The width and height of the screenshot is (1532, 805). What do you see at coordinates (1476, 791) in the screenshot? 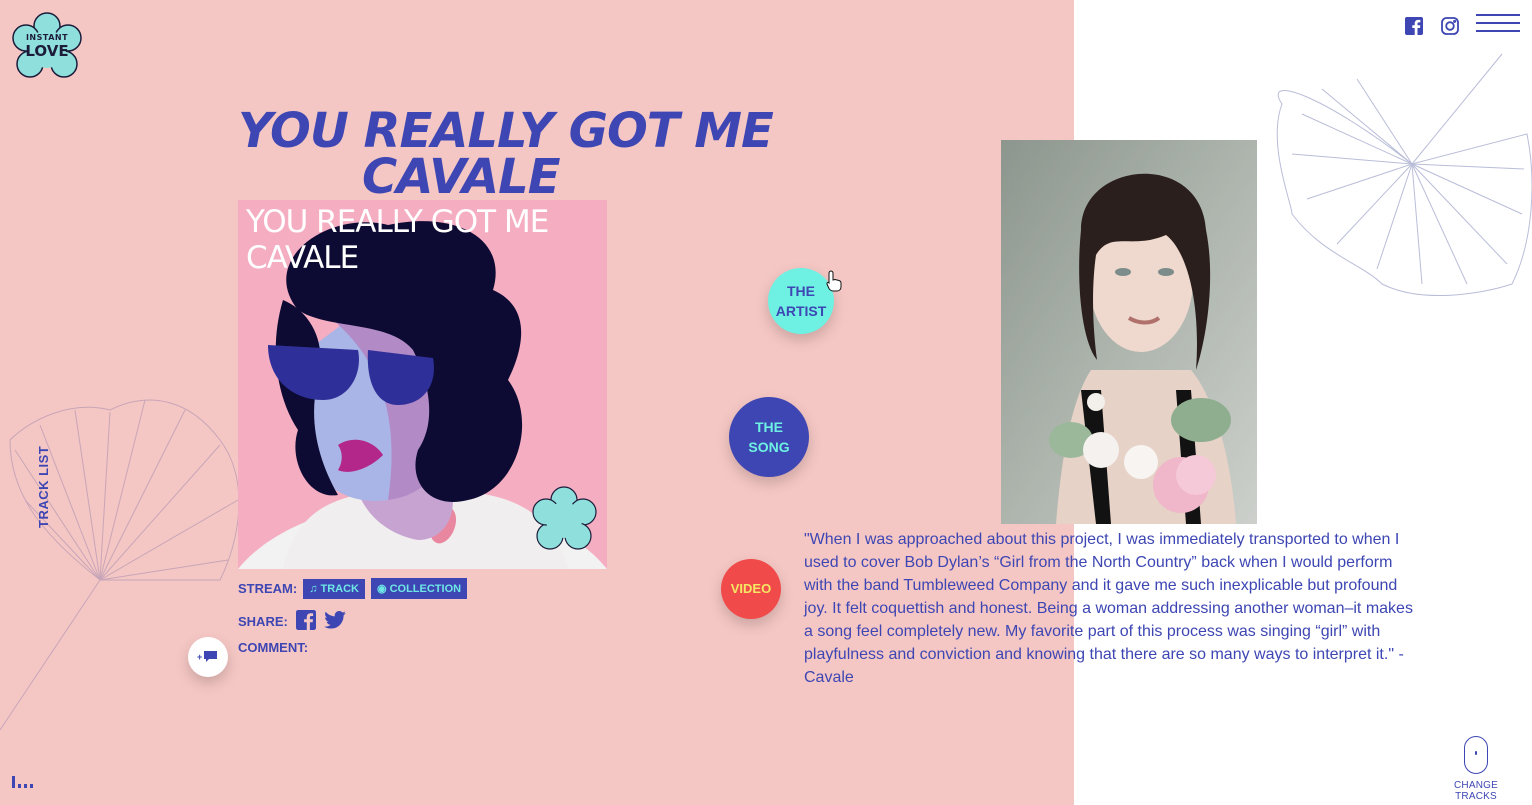
I see `change-tracks-label: CHANGE TRACKS` at bounding box center [1476, 791].